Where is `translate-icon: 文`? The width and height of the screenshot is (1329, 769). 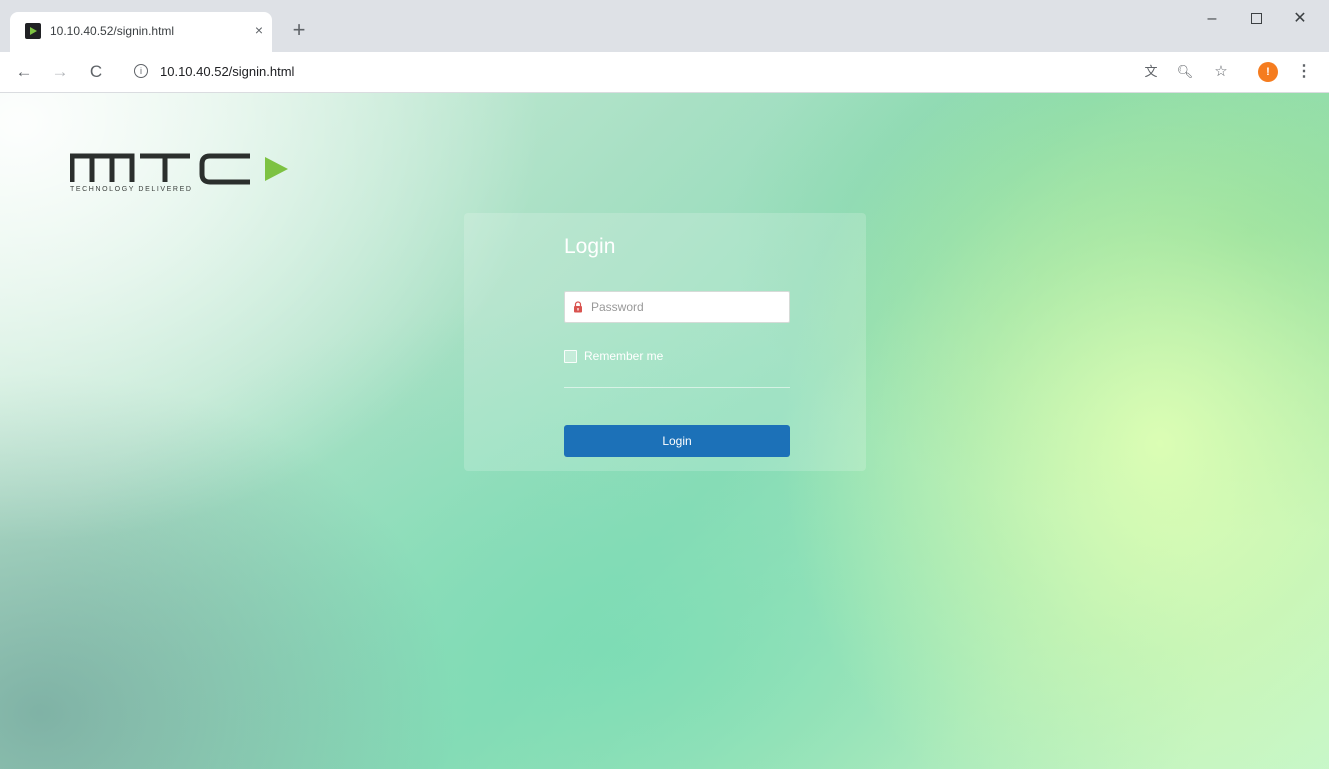
translate-icon: 文 is located at coordinates (1151, 72).